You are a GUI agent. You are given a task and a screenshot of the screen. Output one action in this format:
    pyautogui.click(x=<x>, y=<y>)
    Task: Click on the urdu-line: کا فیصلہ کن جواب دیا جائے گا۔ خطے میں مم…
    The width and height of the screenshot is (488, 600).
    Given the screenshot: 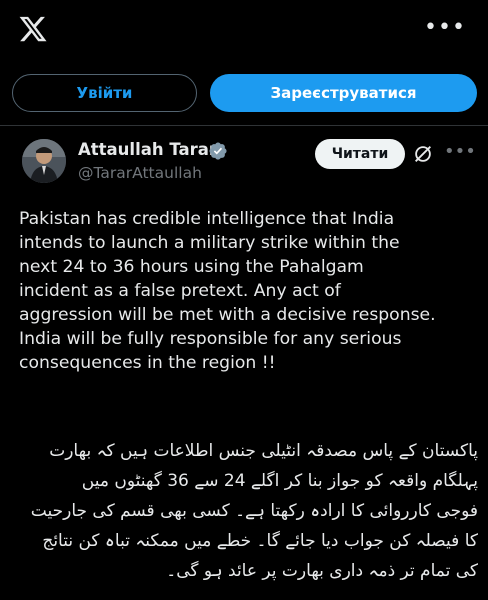 What is the action you would take?
    pyautogui.click(x=260, y=541)
    